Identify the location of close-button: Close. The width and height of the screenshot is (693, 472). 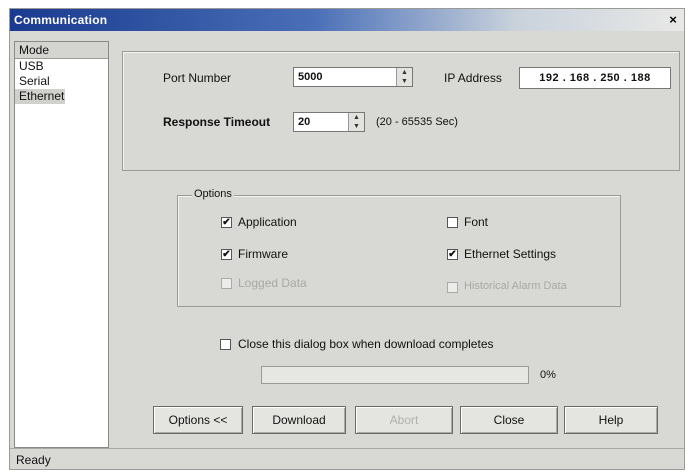
(509, 420).